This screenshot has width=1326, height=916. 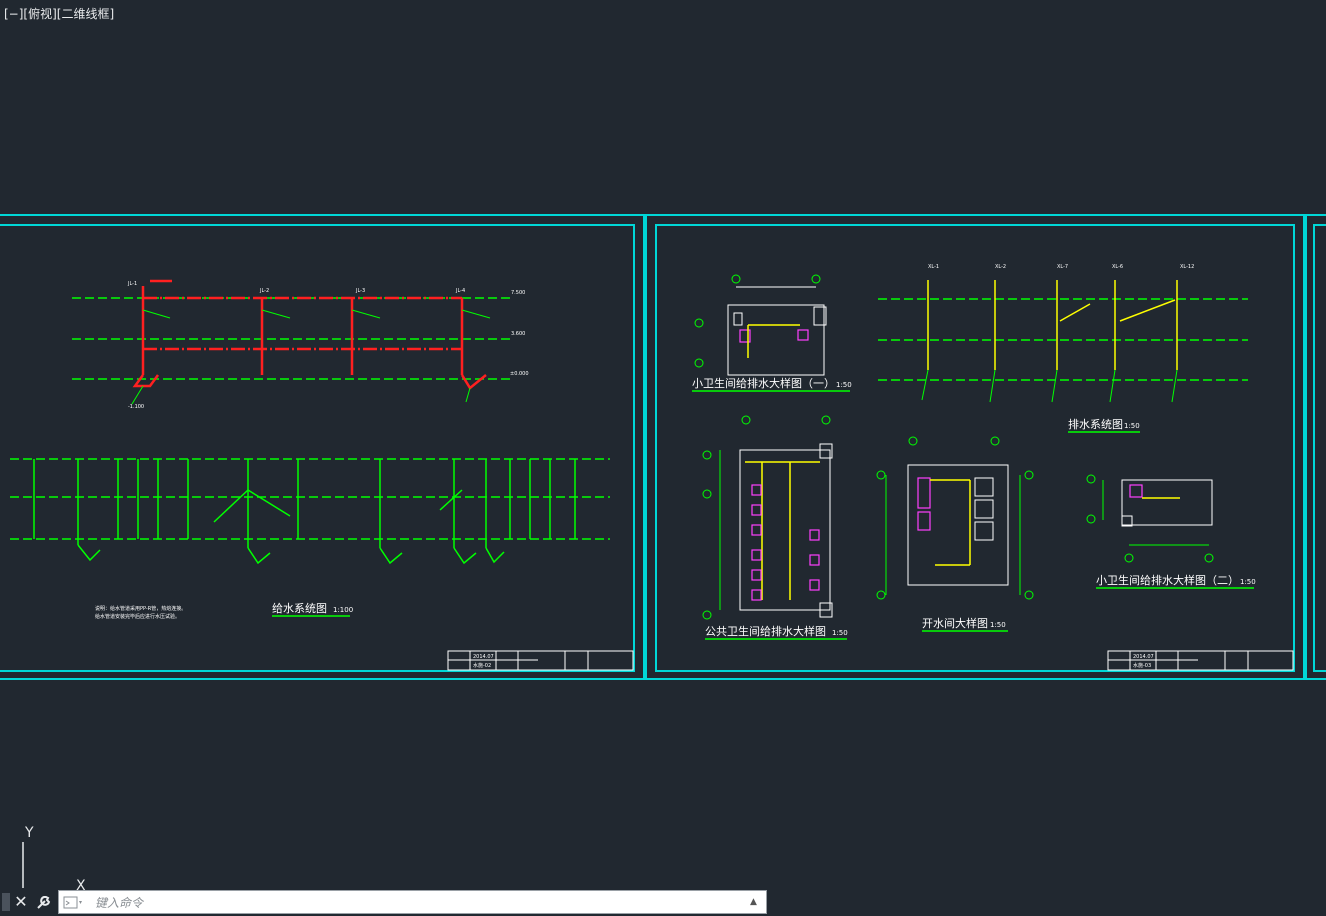 I want to click on level-label-ground: ±0.000, so click(x=519, y=374).